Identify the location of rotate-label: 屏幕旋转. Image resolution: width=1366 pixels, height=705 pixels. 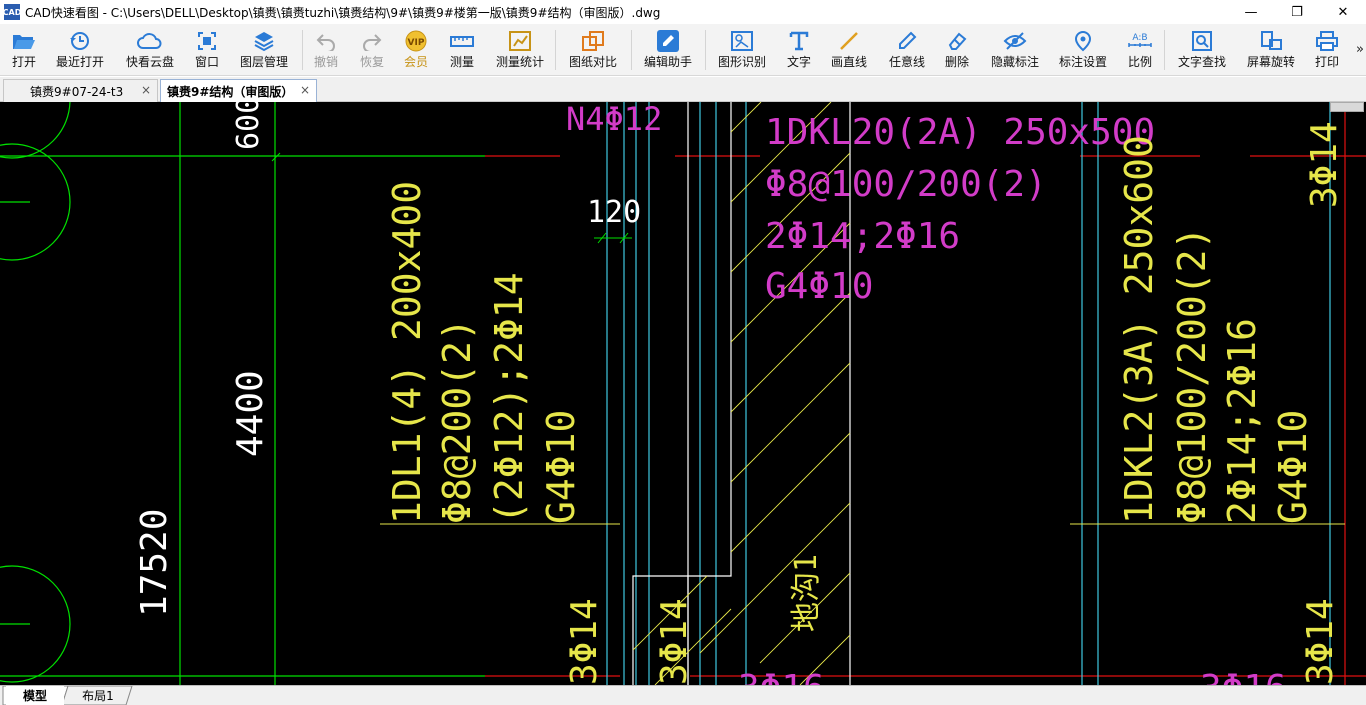
(1270, 62).